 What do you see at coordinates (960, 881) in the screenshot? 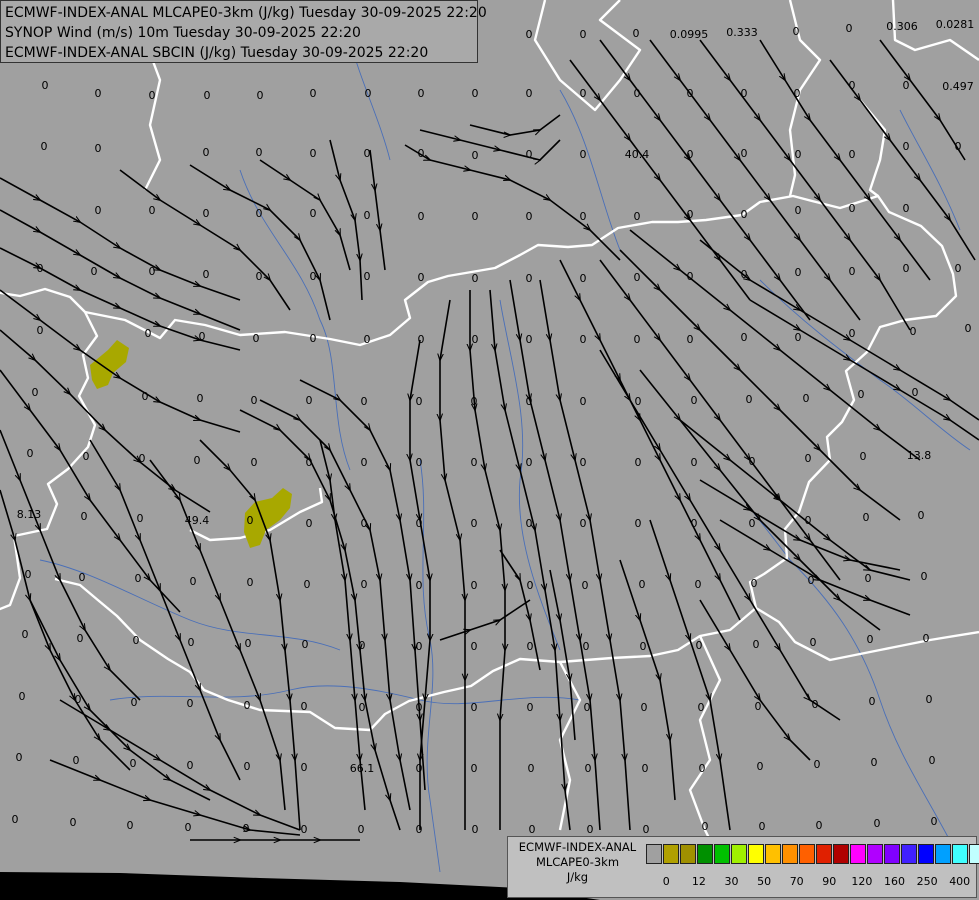
I see `legend-tick-label: 400` at bounding box center [960, 881].